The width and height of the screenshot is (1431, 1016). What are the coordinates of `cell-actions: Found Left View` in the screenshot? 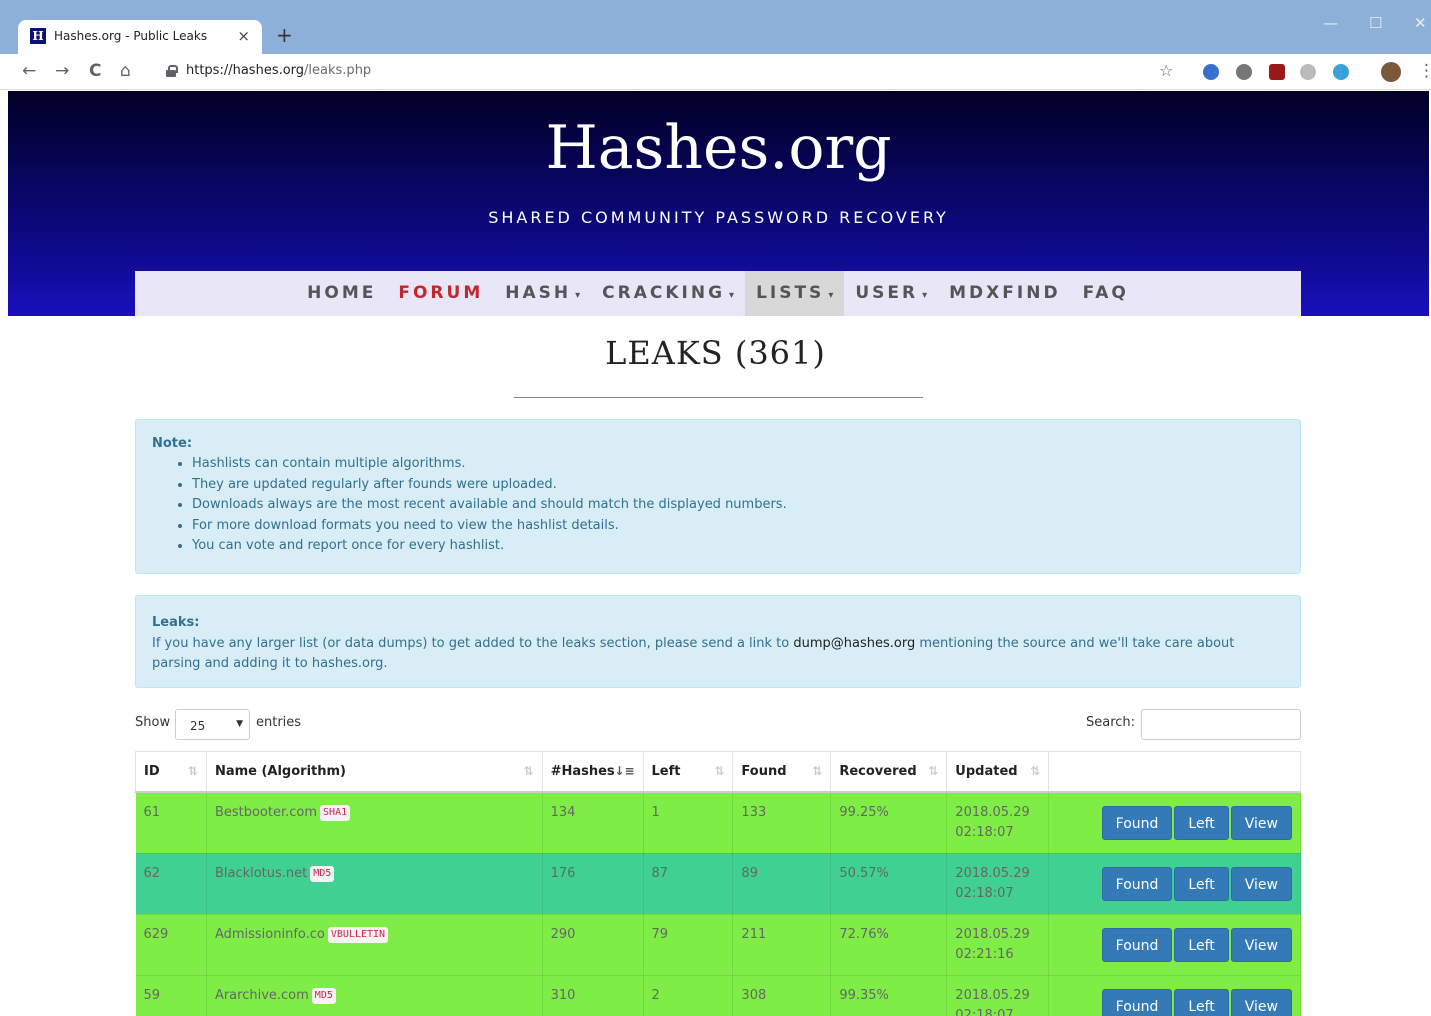 It's located at (1174, 945).